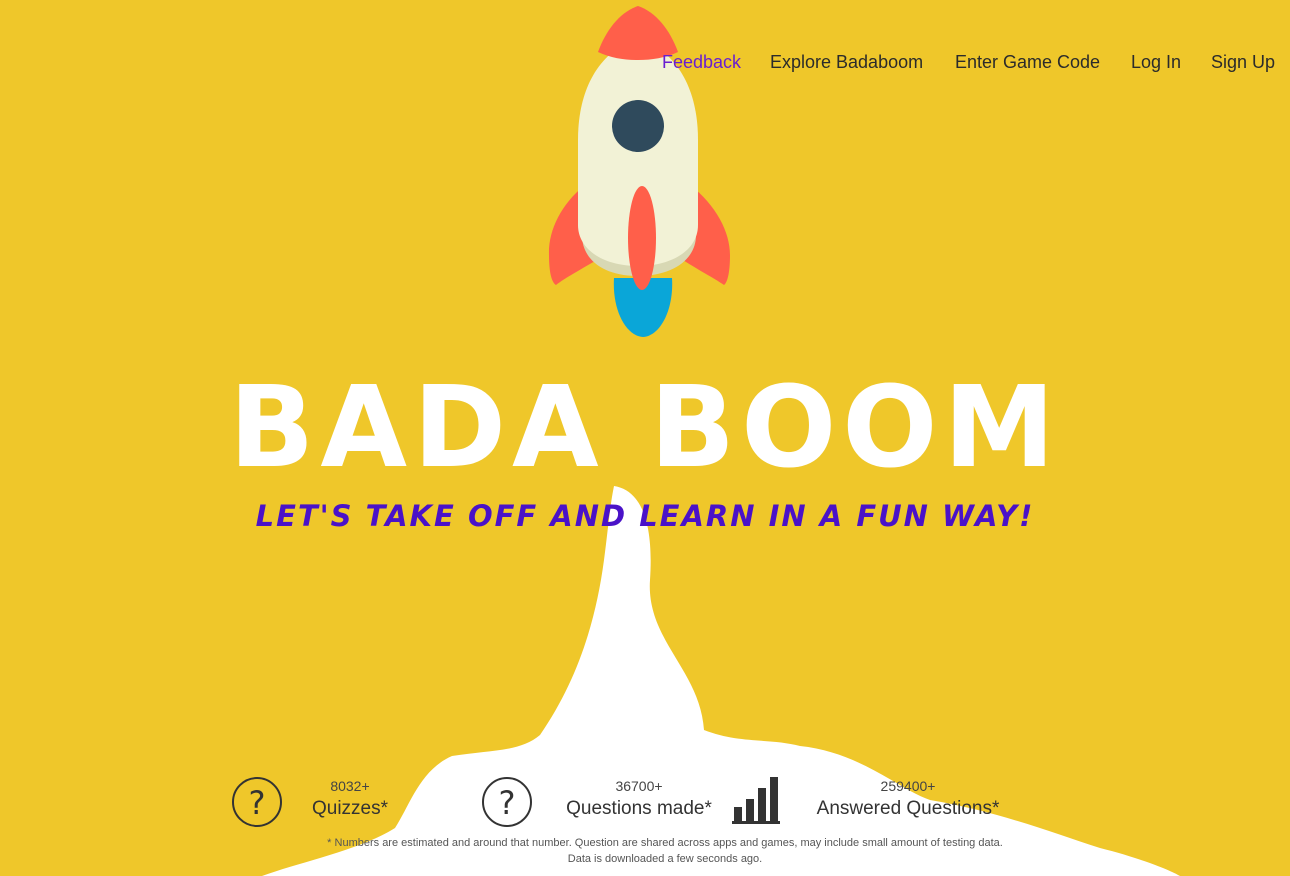 This screenshot has height=876, width=1290. What do you see at coordinates (846, 62) in the screenshot?
I see `nav-link-explore-badaboom: Explore Badaboom` at bounding box center [846, 62].